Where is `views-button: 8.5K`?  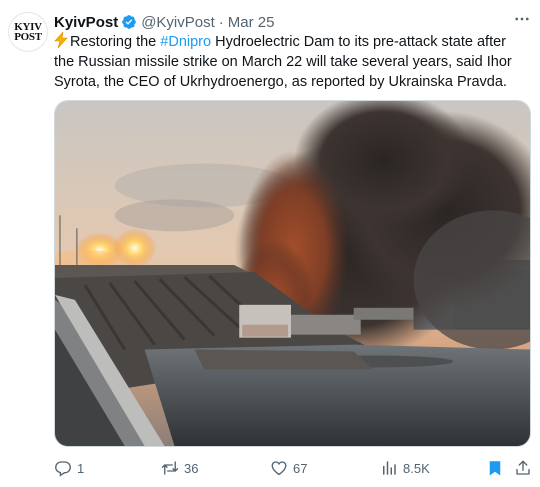
views-button: 8.5K is located at coordinates (405, 468).